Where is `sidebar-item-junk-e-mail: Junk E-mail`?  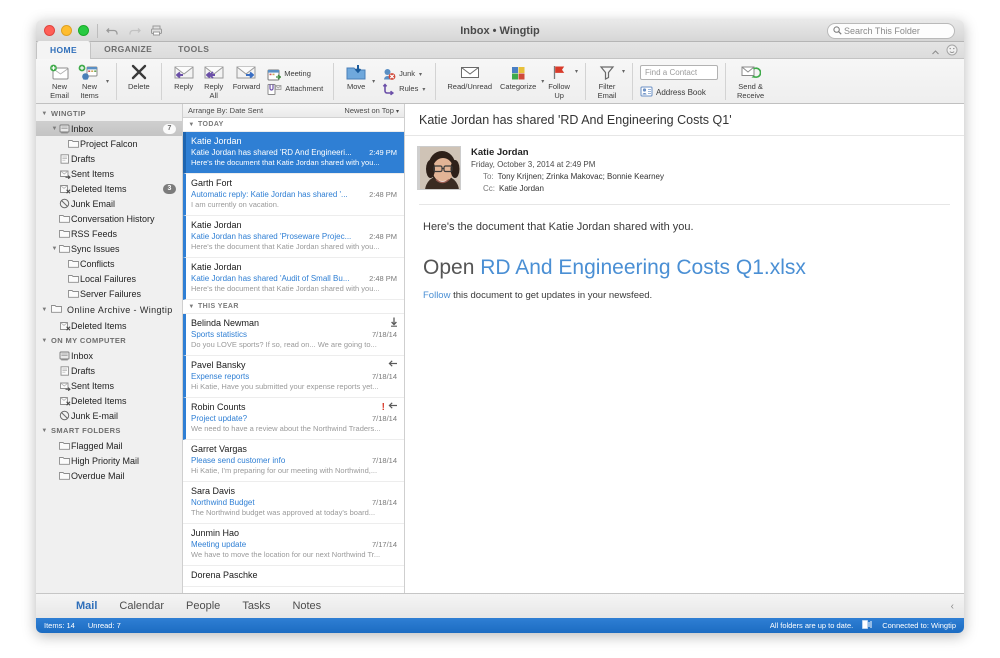
sidebar-item-junk-e-mail: Junk E-mail is located at coordinates (109, 415).